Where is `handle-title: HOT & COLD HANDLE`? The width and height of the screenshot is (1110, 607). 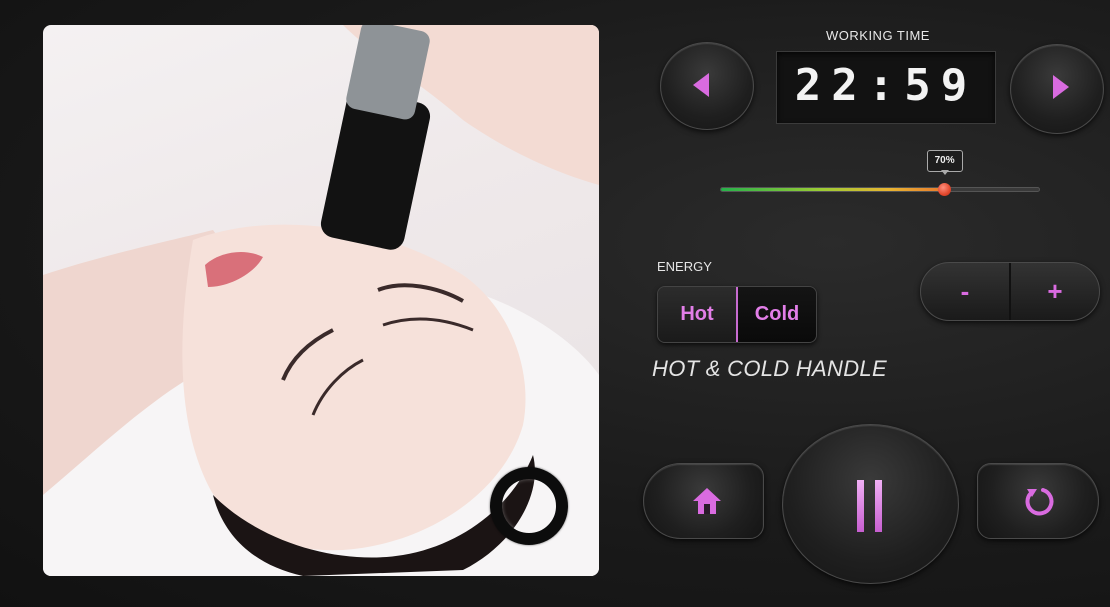
handle-title: HOT & COLD HANDLE is located at coordinates (769, 368).